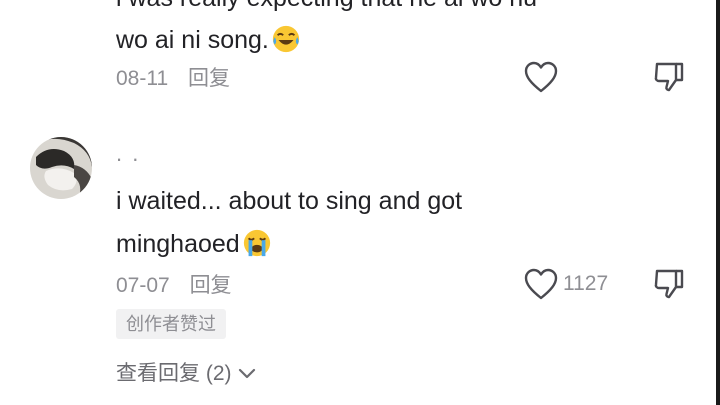 The height and width of the screenshot is (405, 720). Describe the element at coordinates (246, 373) in the screenshot. I see `chevron-down-icon` at that location.